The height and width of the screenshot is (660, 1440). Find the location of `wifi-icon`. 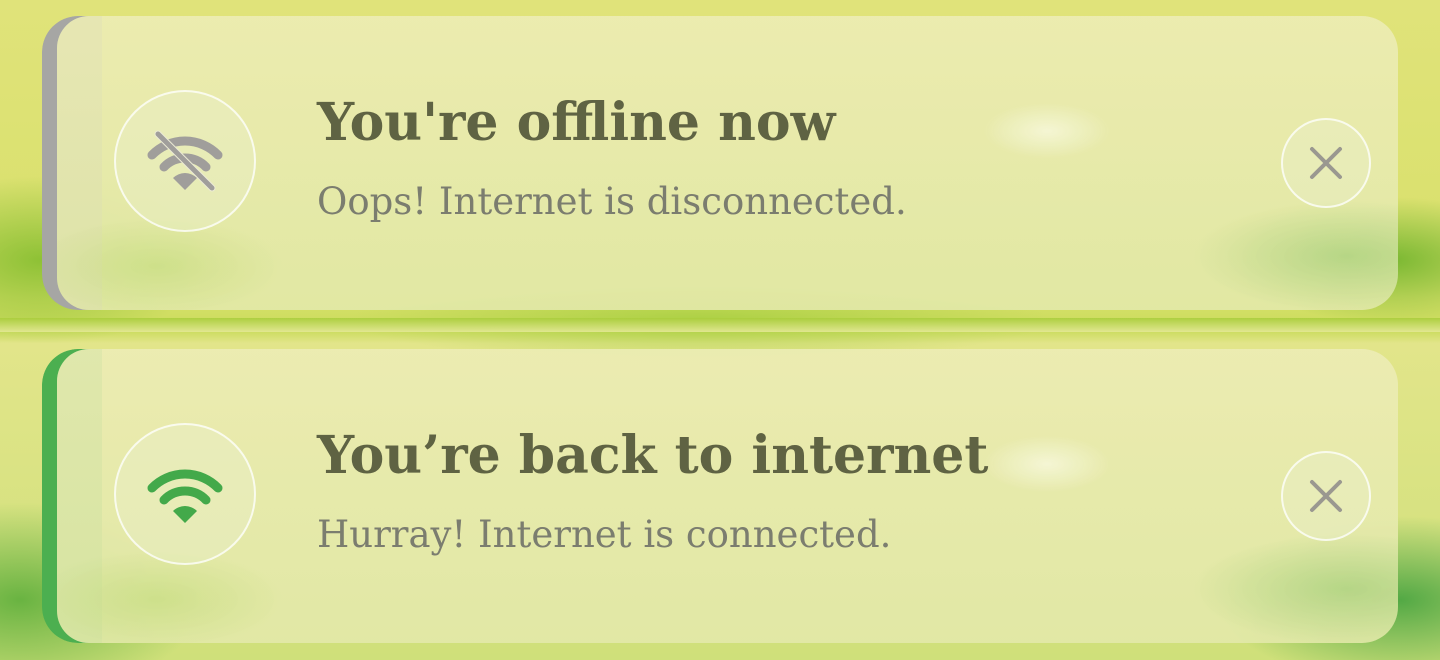

wifi-icon is located at coordinates (185, 496).